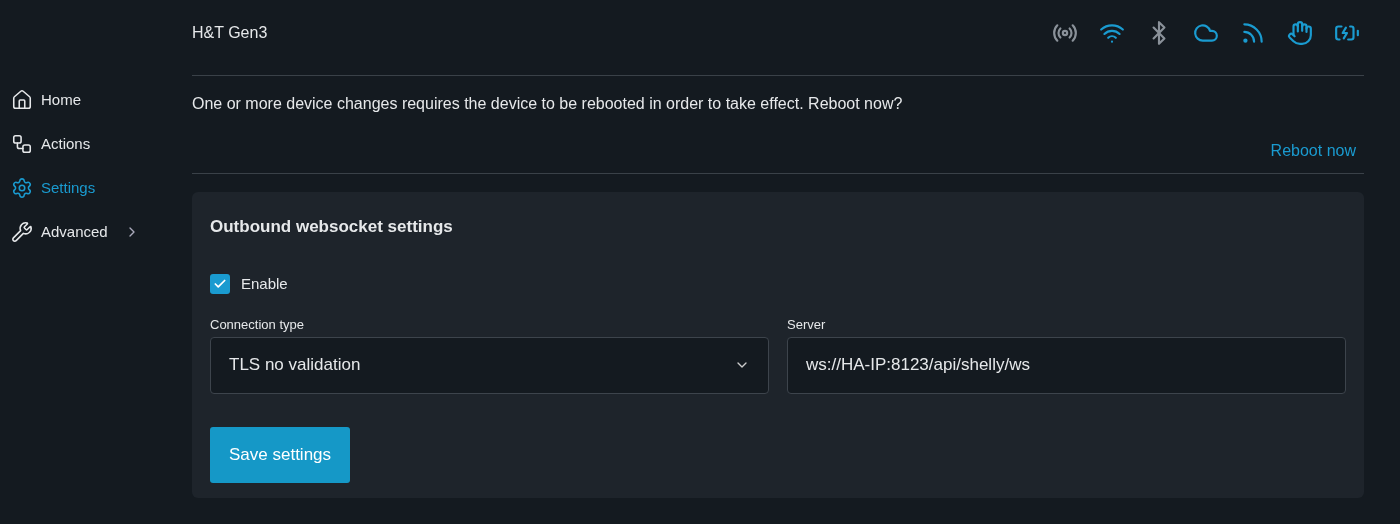  I want to click on gear-icon, so click(22, 188).